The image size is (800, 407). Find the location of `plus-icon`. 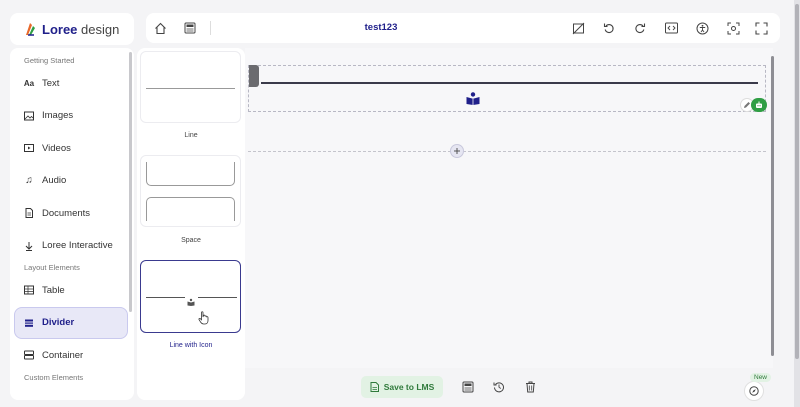

plus-icon is located at coordinates (457, 151).